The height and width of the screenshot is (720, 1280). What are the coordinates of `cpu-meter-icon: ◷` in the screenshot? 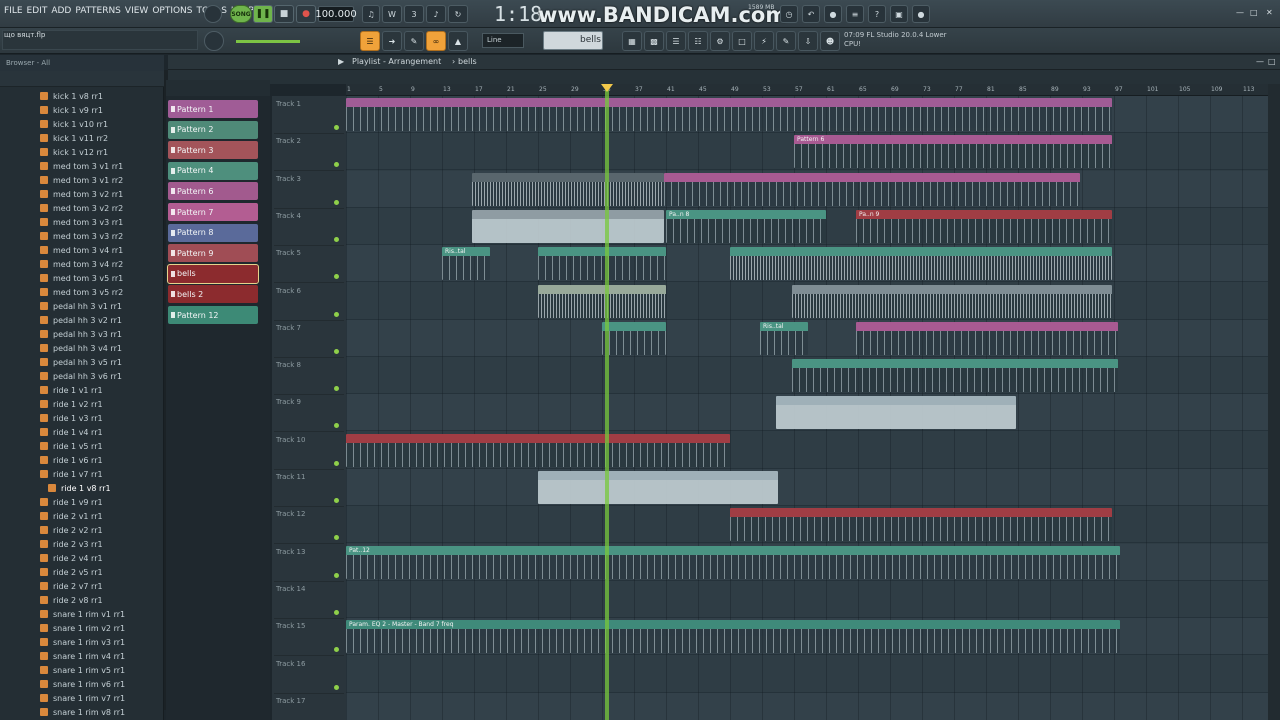 It's located at (789, 14).